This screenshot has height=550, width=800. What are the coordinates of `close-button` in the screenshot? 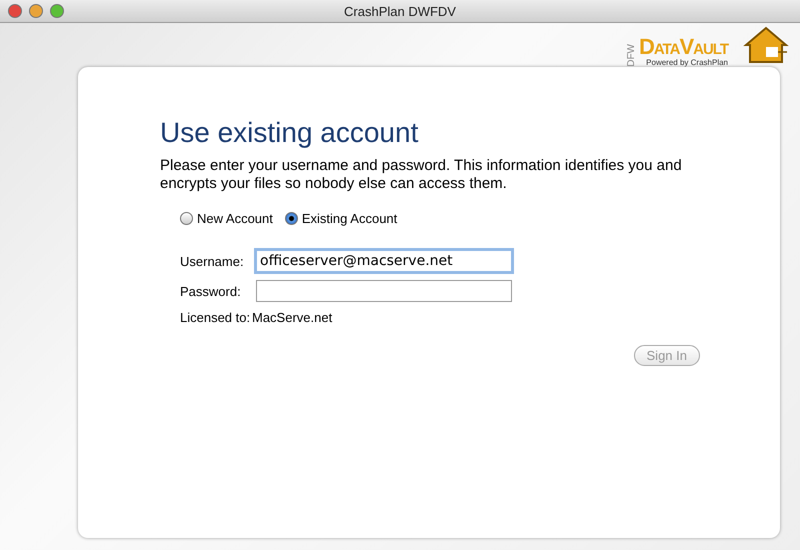 It's located at (15, 11).